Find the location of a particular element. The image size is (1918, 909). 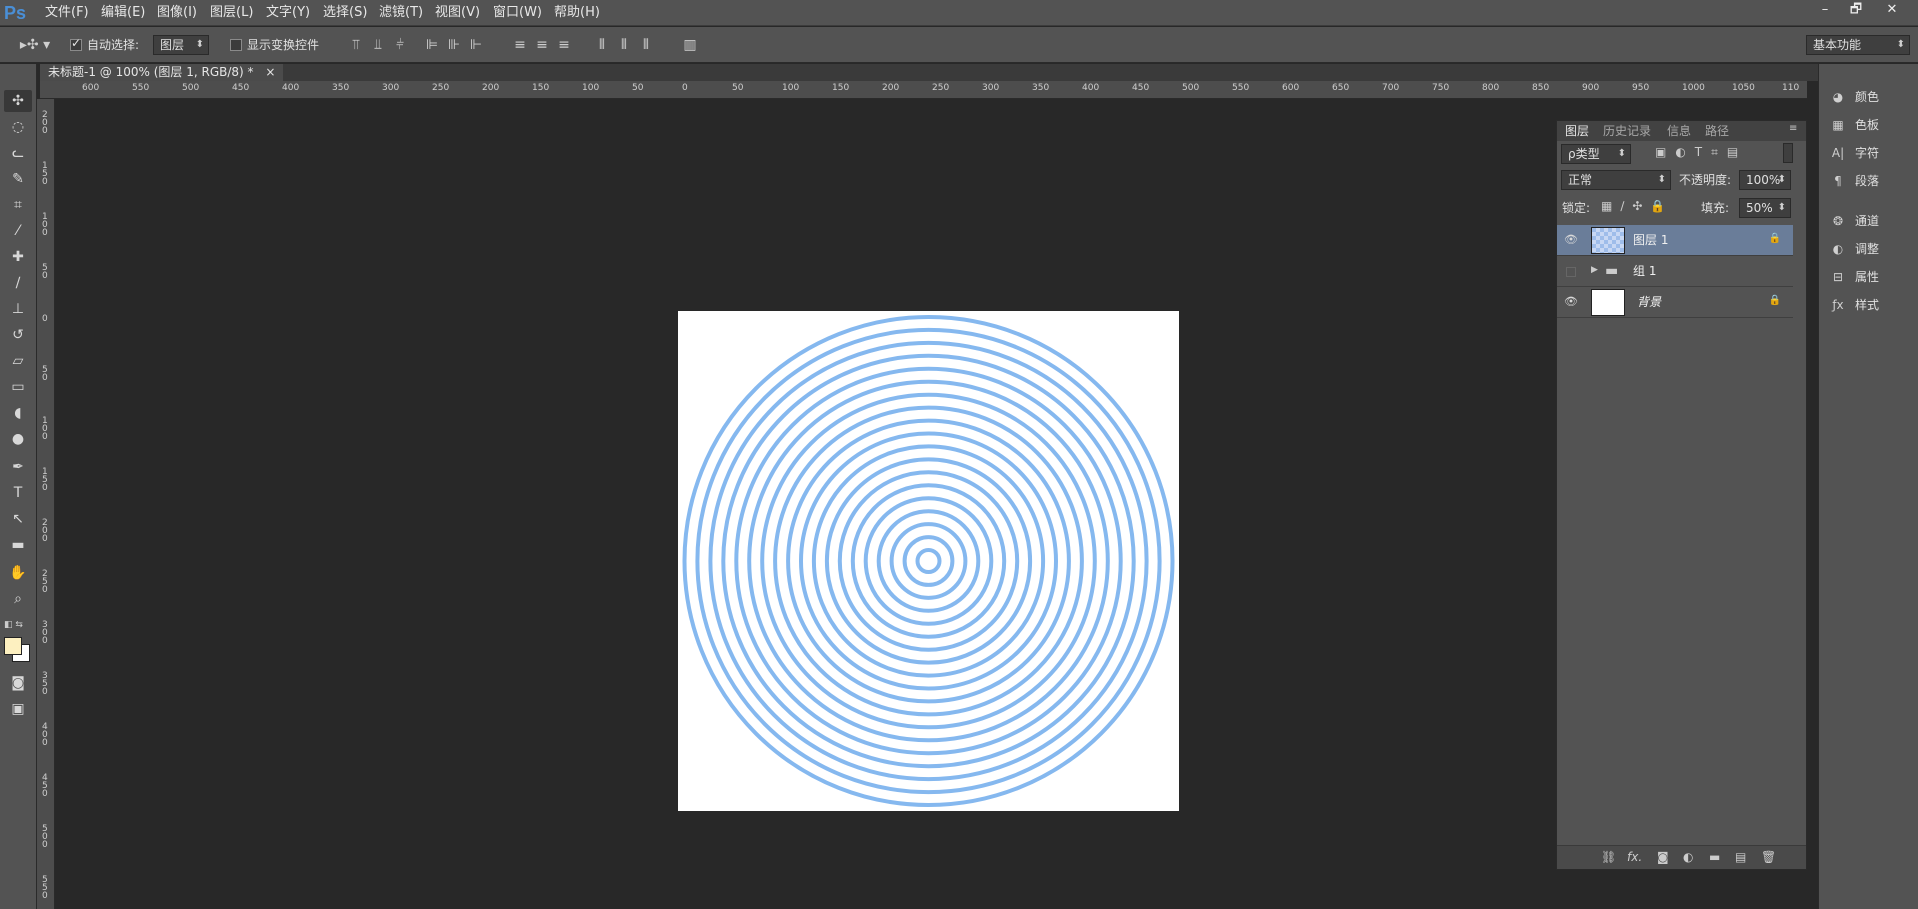

history-brush-icon: ↺ is located at coordinates (18, 335).